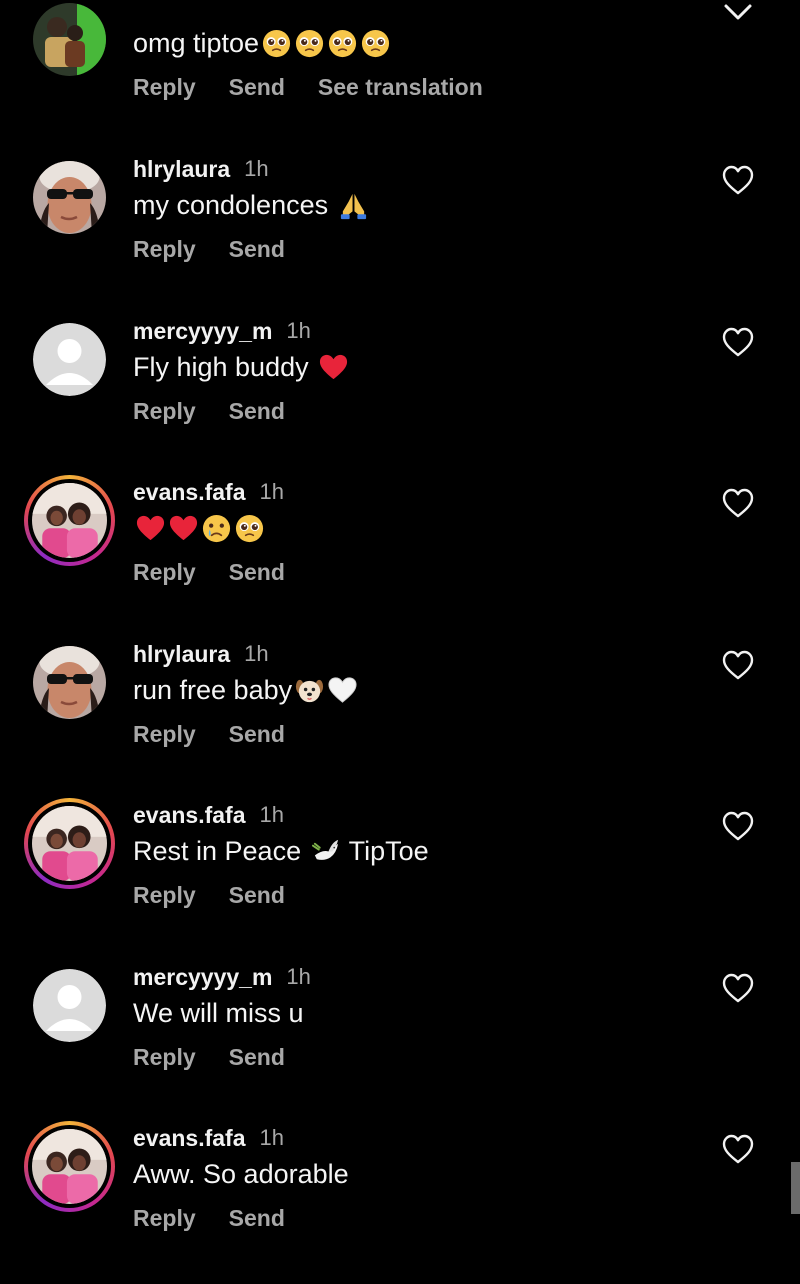  I want to click on comment-text: run free baby, so click(245, 690).